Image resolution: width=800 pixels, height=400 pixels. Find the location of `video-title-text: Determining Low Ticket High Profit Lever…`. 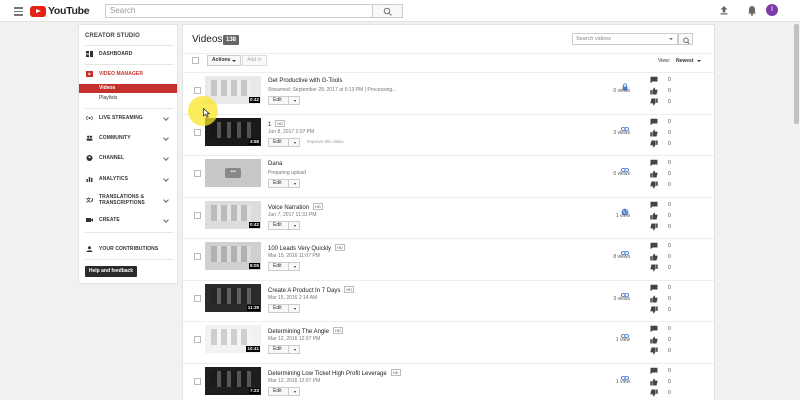

video-title-text: Determining Low Ticket High Profit Lever… is located at coordinates (327, 374).